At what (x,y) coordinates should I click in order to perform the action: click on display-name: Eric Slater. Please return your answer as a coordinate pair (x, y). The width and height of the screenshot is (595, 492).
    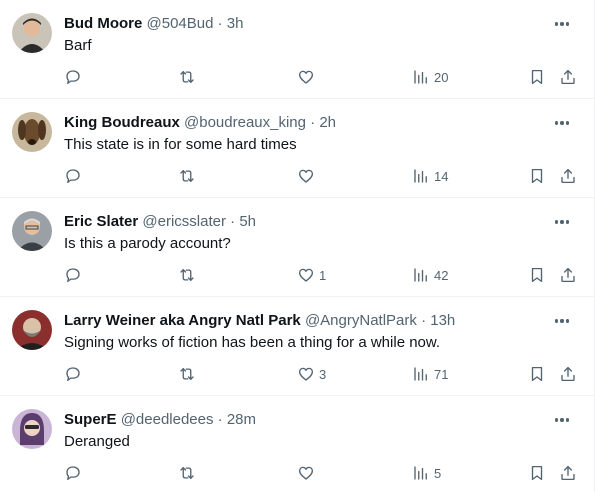
    Looking at the image, I should click on (101, 221).